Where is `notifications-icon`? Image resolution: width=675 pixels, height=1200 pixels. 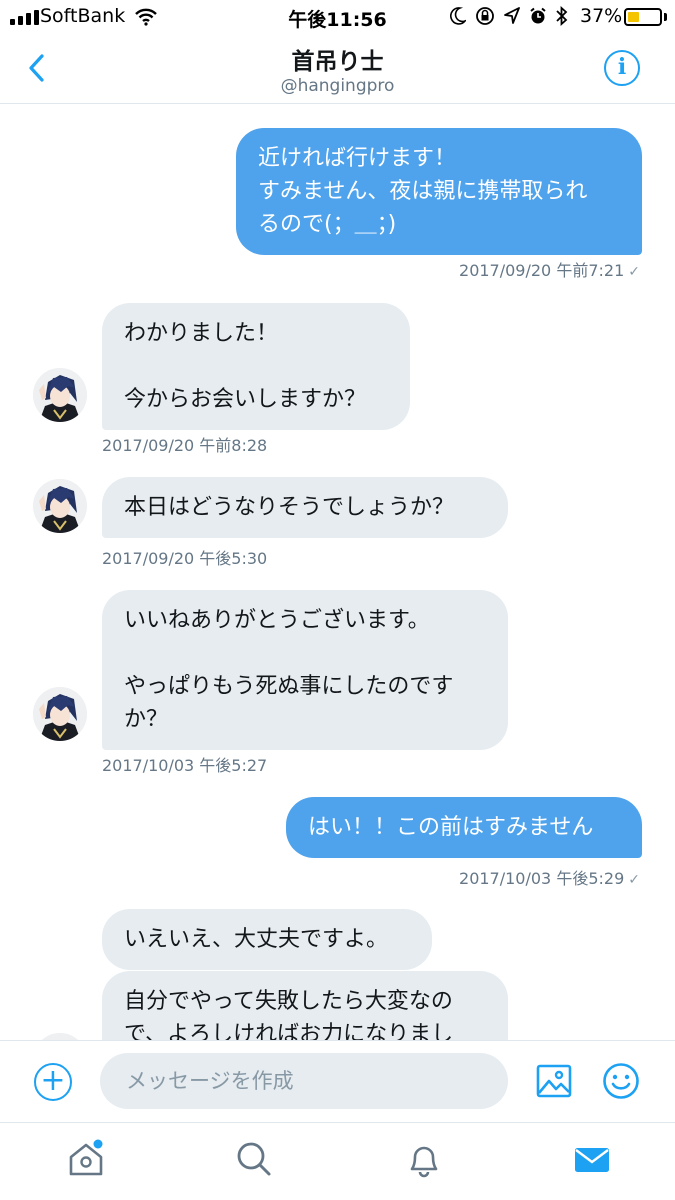
notifications-icon is located at coordinates (424, 1162).